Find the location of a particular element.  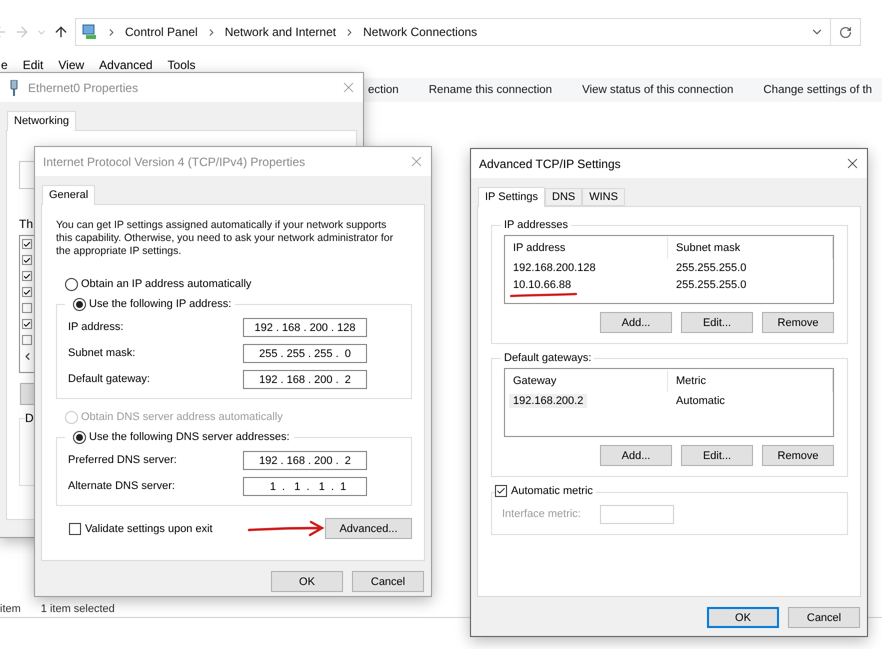

refresh-button is located at coordinates (846, 32).